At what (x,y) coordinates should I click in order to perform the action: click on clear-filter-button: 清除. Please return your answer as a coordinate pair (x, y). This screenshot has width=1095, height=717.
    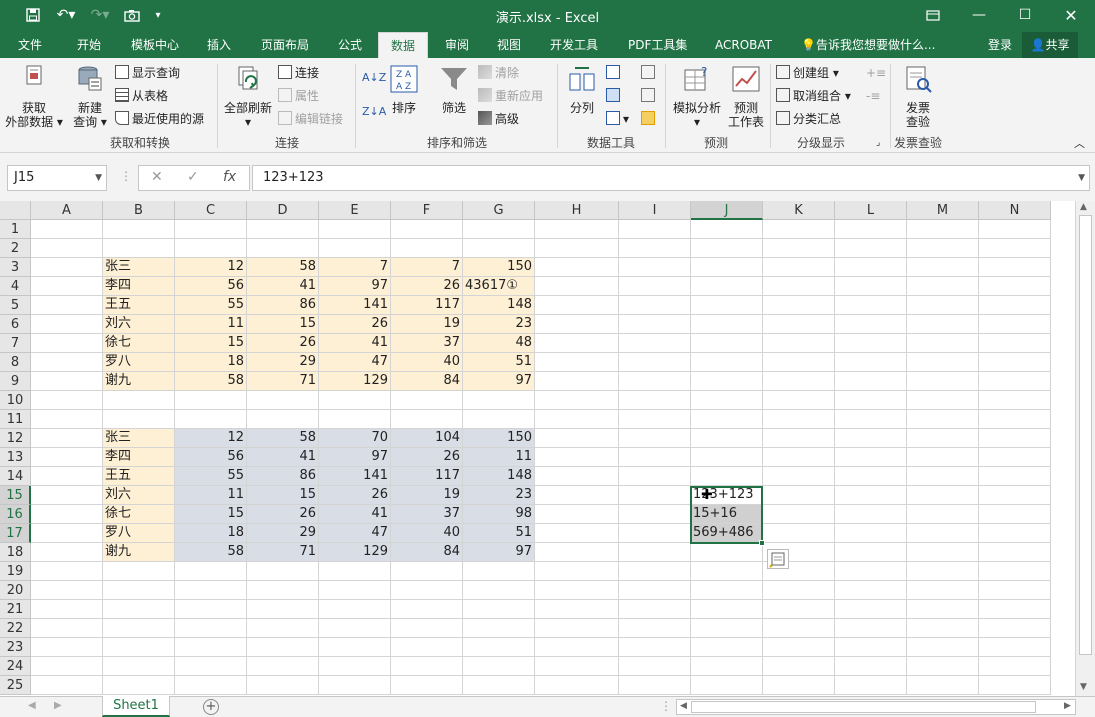
    Looking at the image, I should click on (498, 73).